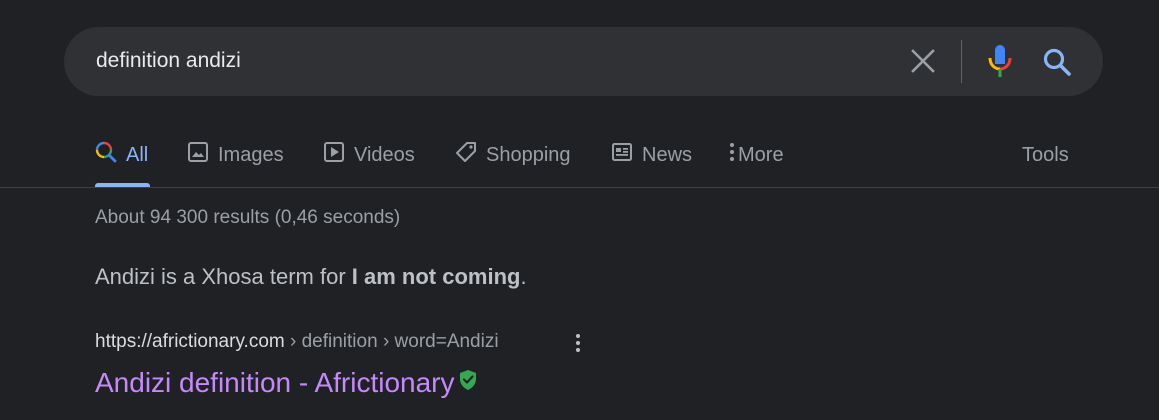 This screenshot has height=420, width=1159. What do you see at coordinates (251, 154) in the screenshot?
I see `tab-label: Images` at bounding box center [251, 154].